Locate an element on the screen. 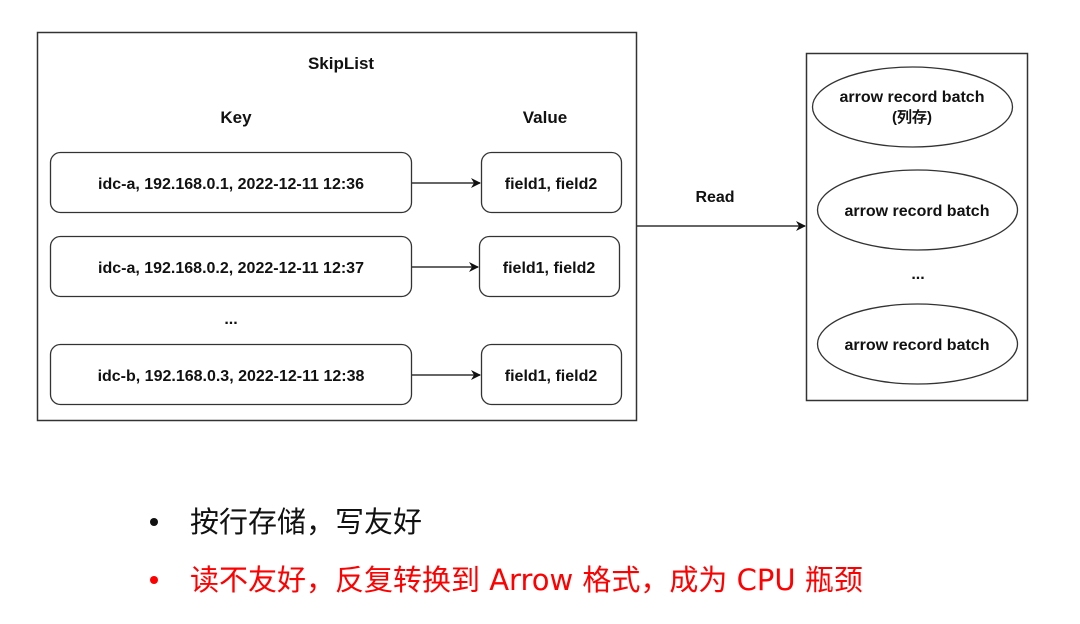  bullet-text: 按行存储，写友好 is located at coordinates (306, 522).